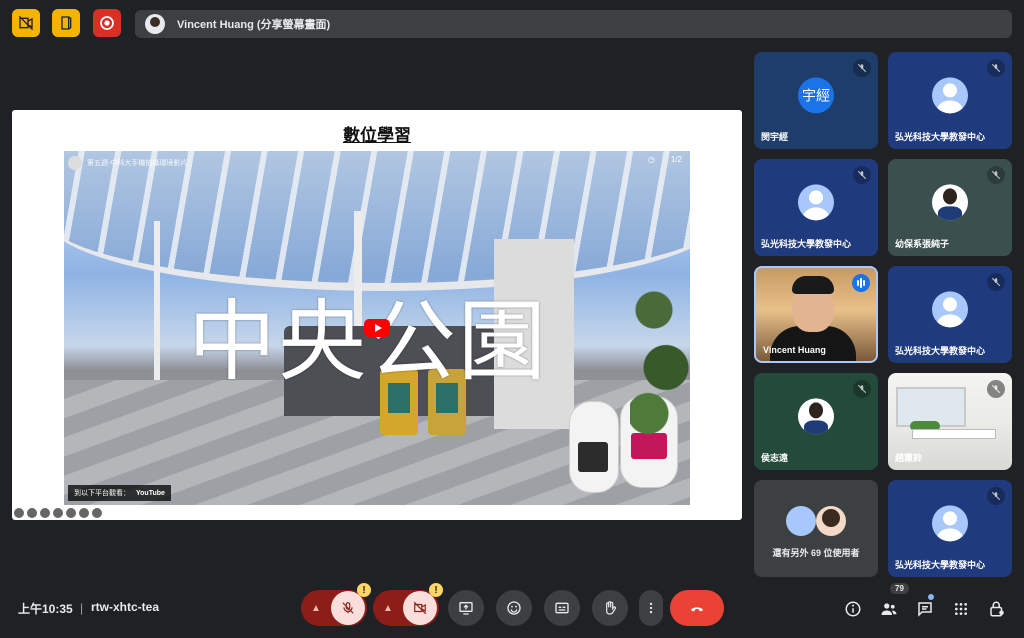 This screenshot has width=1024, height=638. I want to click on watch-on-youtube: 到以下平台觀看： YouTube, so click(119, 493).